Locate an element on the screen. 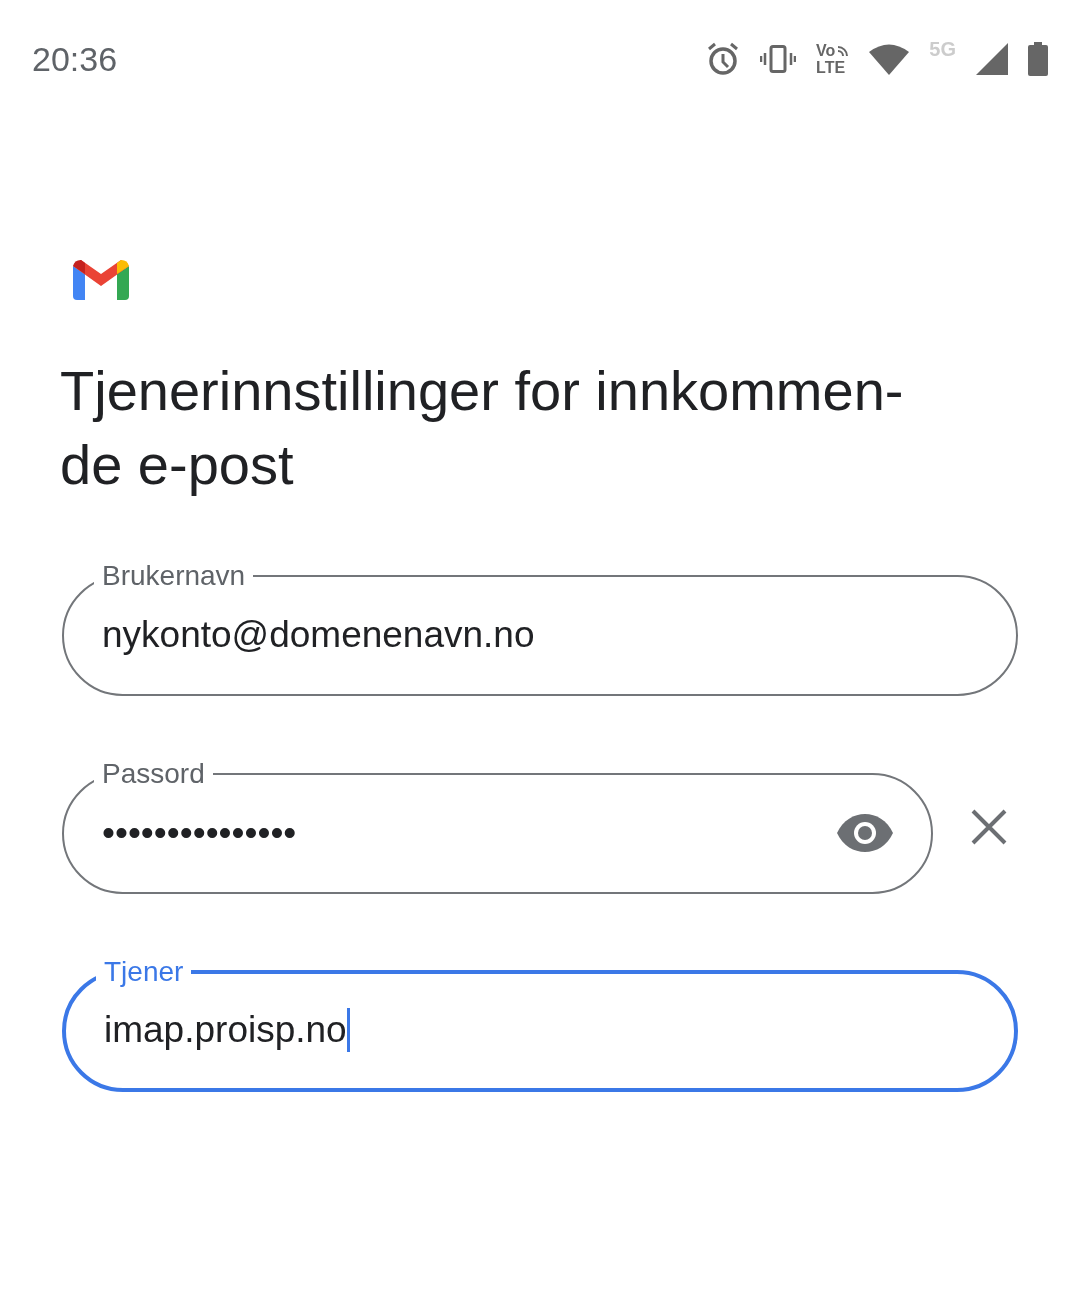 This screenshot has width=1080, height=1296. page-title: de e-post is located at coordinates (177, 465).